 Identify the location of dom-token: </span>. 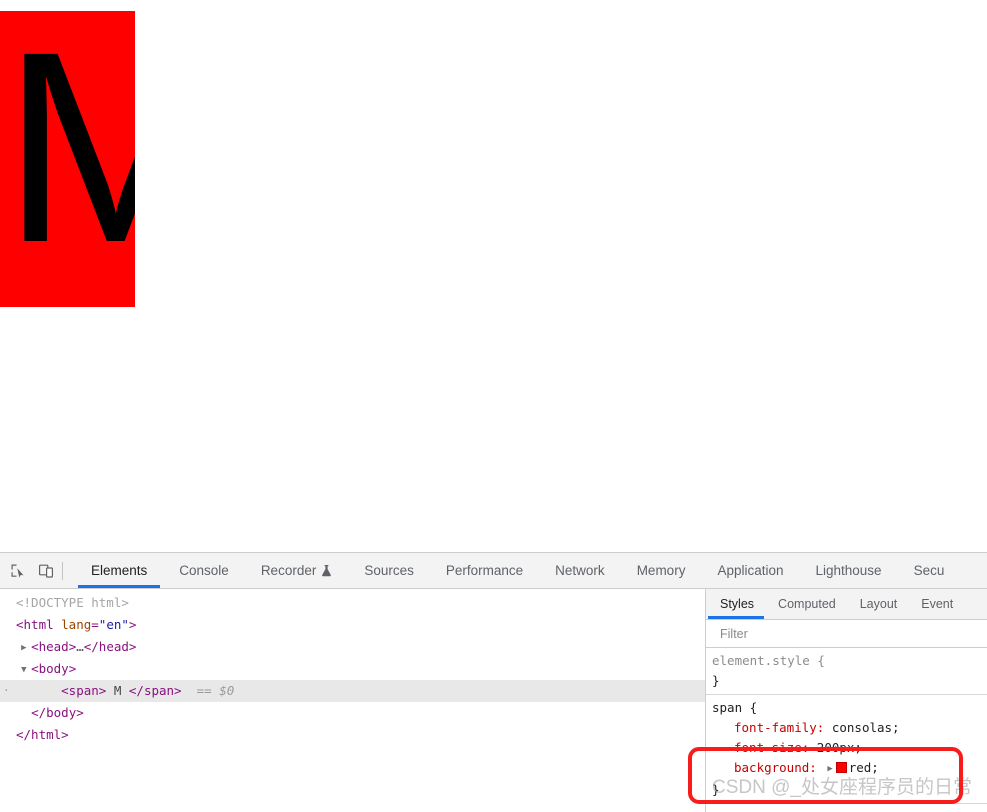
(155, 690).